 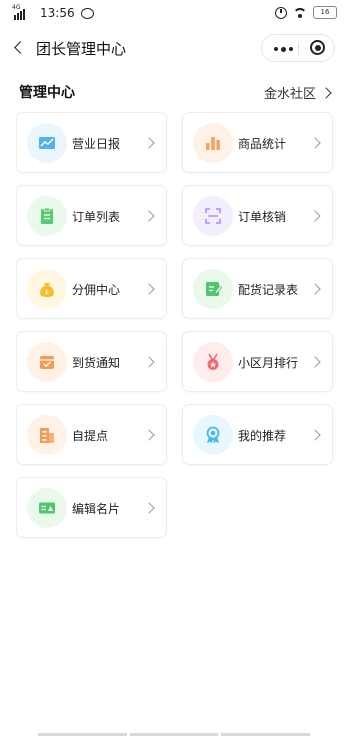 I want to click on wifi-icon, so click(x=300, y=12).